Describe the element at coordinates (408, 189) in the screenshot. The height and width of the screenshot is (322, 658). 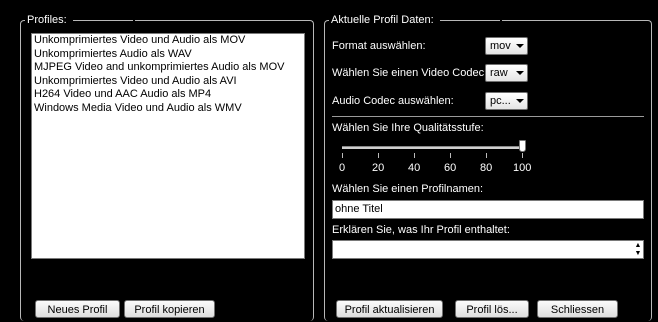
I see `profile-name-label: Wählen Sie einen Profilnamen:` at that location.